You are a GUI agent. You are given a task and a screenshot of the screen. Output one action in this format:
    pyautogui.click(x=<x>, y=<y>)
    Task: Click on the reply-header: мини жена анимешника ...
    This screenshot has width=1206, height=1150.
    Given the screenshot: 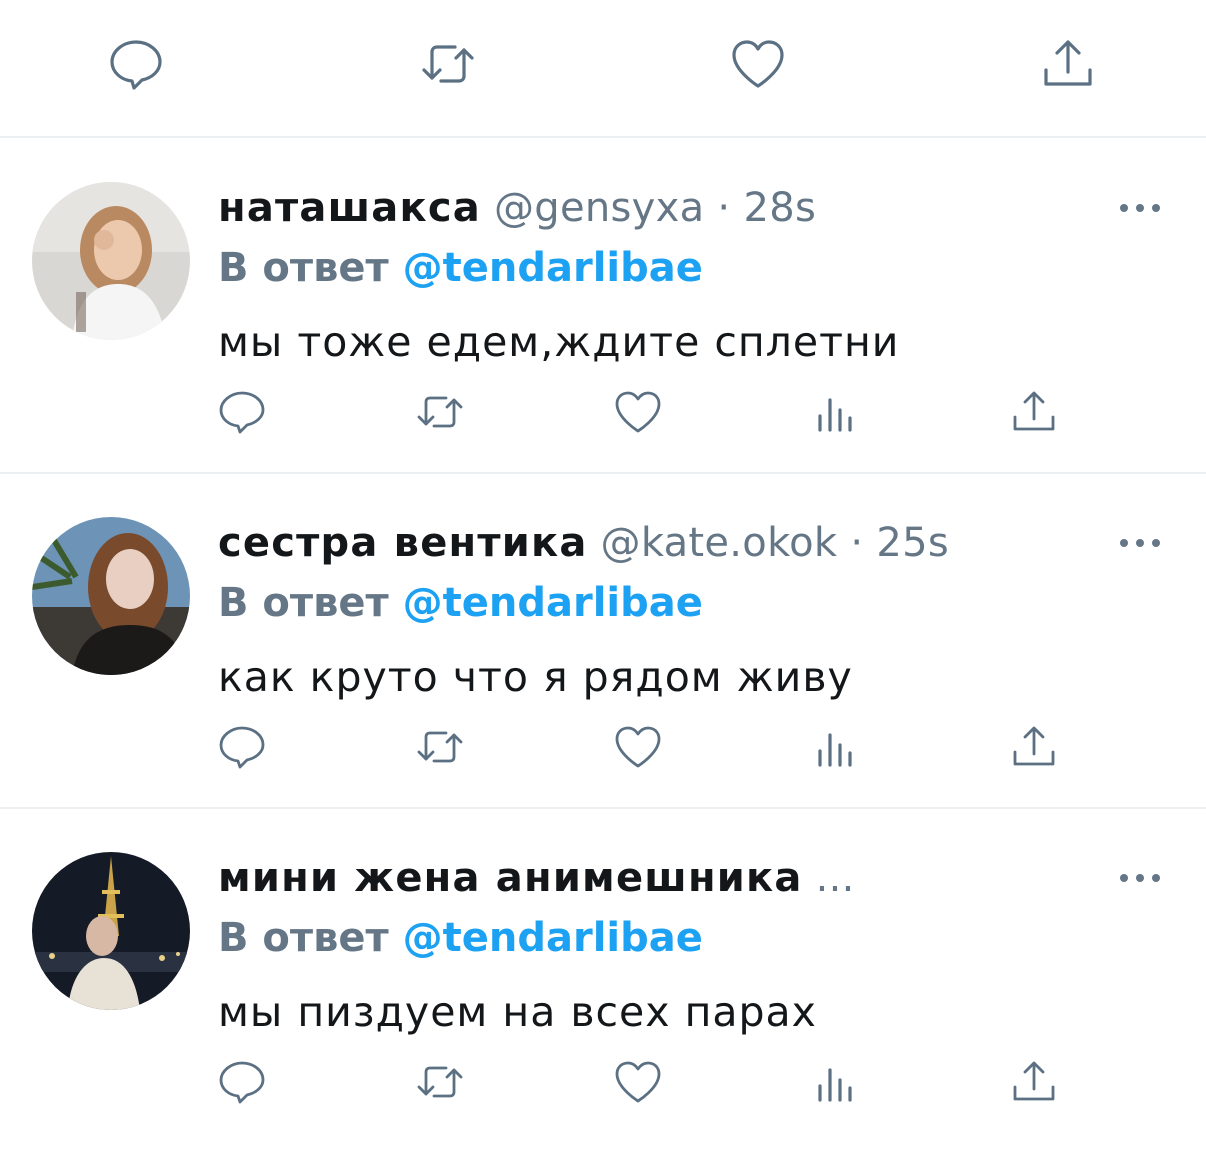 What is the action you would take?
    pyautogui.click(x=536, y=878)
    